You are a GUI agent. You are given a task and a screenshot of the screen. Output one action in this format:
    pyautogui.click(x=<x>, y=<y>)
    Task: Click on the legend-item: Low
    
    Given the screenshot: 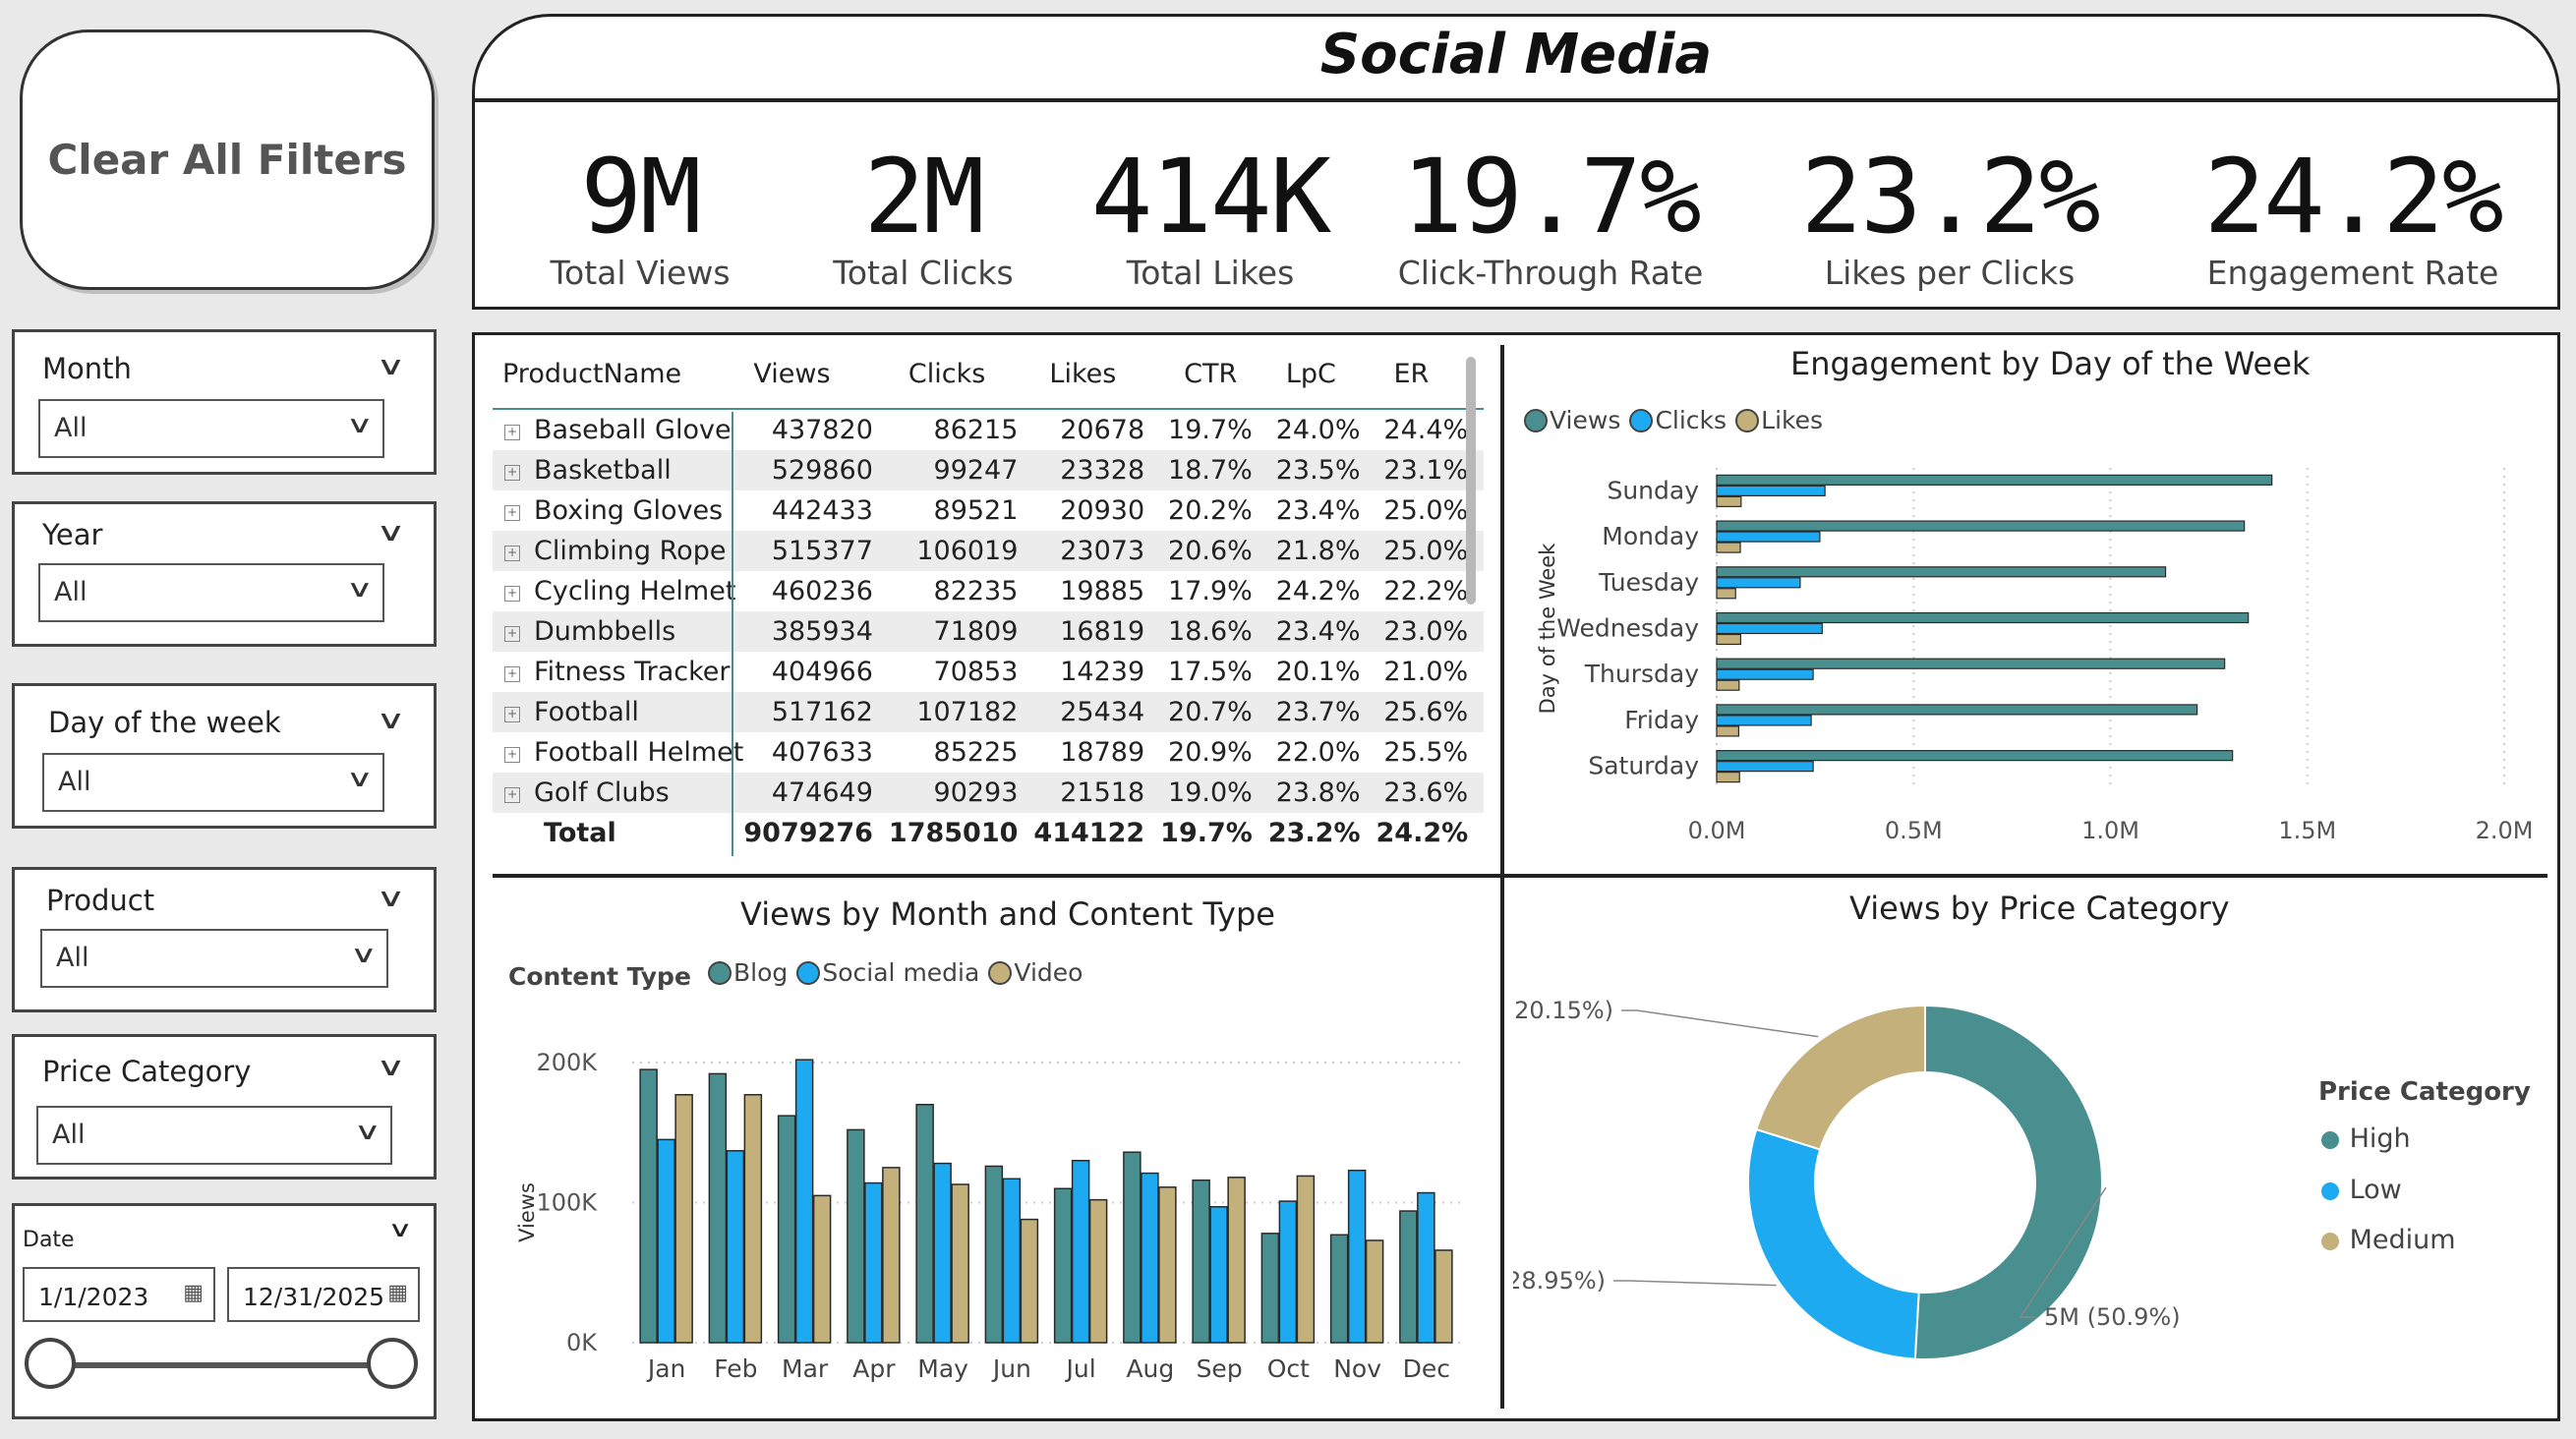 What is the action you would take?
    pyautogui.click(x=2361, y=1190)
    